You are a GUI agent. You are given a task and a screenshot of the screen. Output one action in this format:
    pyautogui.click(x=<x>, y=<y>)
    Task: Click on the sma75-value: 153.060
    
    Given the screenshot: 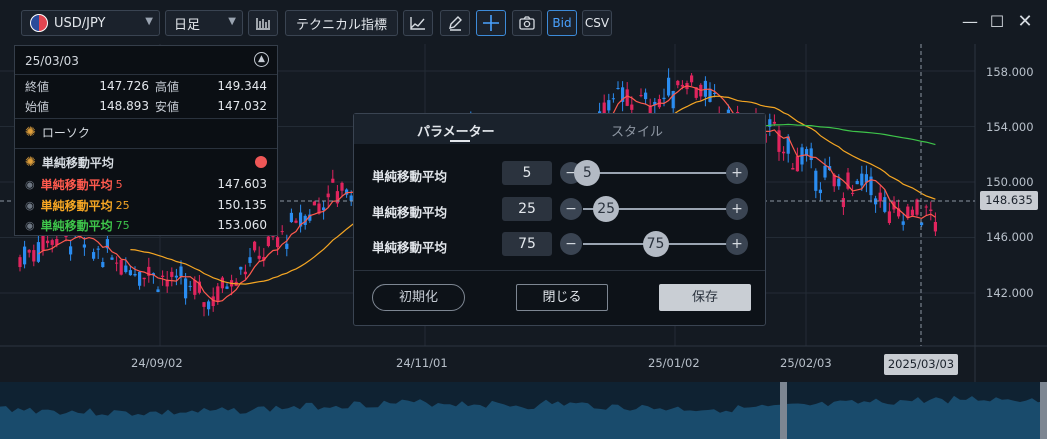 What is the action you would take?
    pyautogui.click(x=242, y=225)
    